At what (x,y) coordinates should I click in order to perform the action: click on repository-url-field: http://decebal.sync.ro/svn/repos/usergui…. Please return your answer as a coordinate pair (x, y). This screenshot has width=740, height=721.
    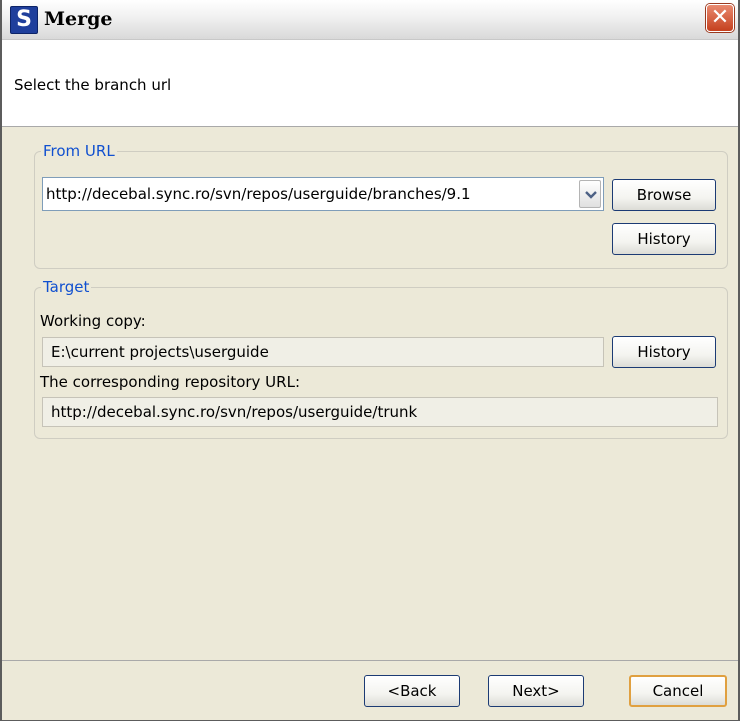
    Looking at the image, I should click on (380, 412).